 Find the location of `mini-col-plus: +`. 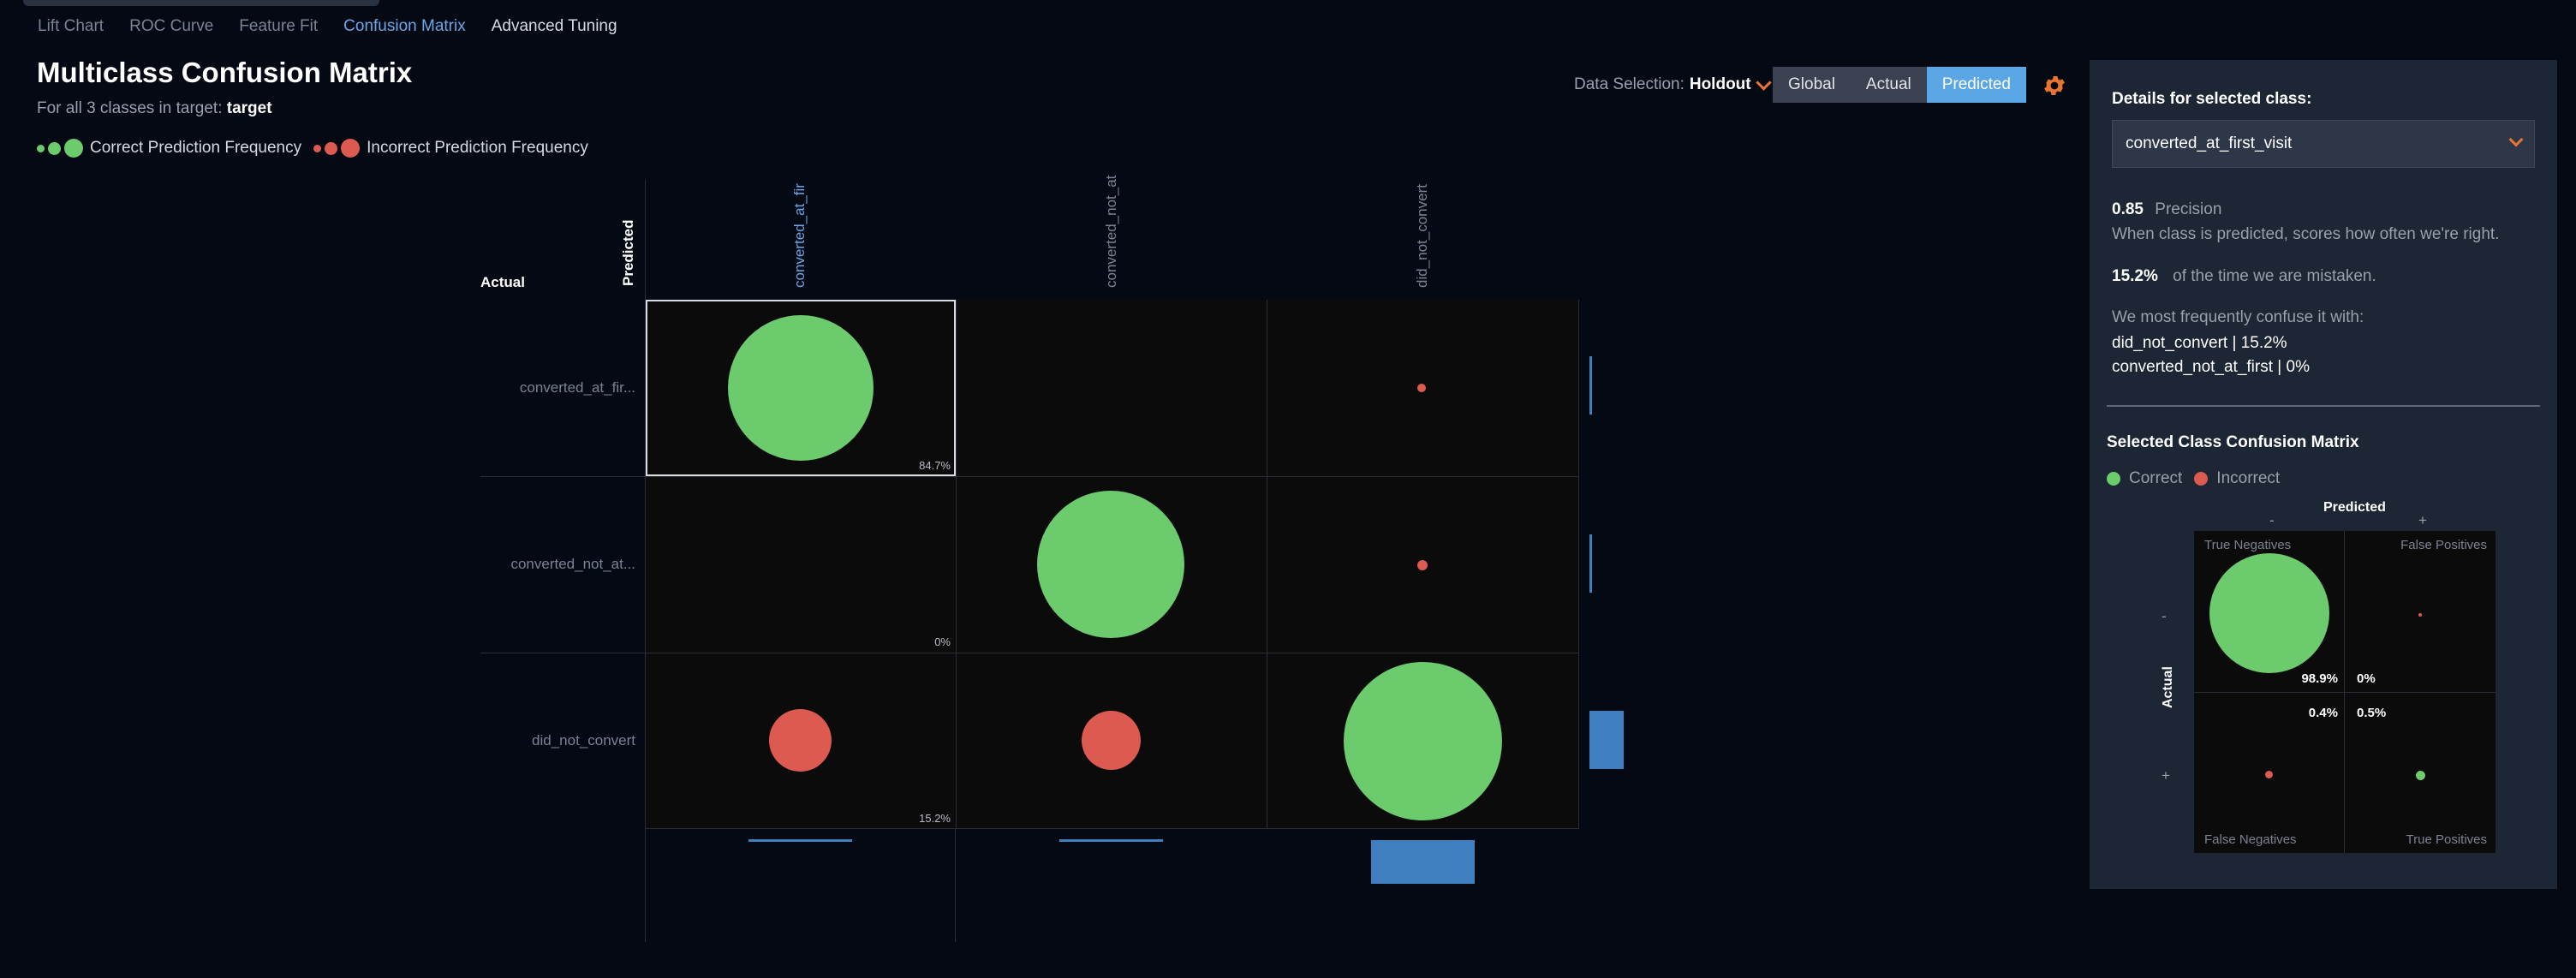

mini-col-plus: + is located at coordinates (2422, 520).